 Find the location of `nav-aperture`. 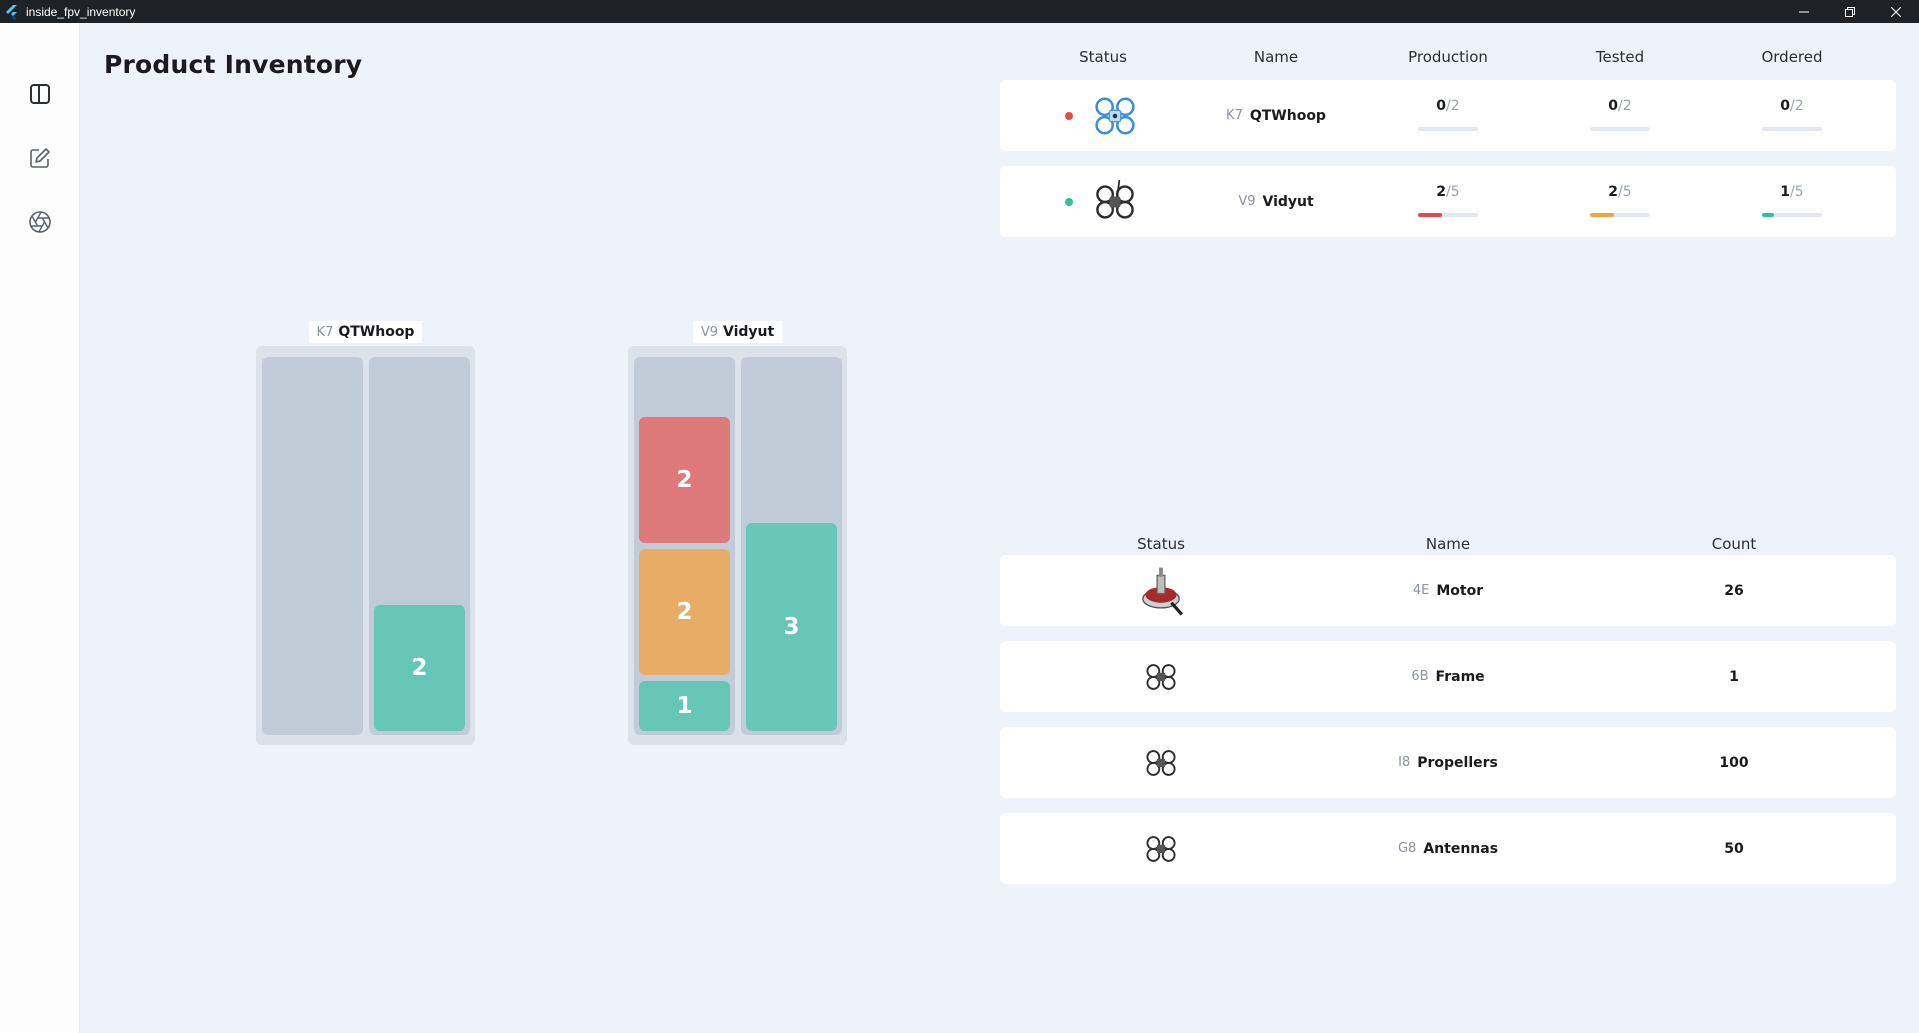

nav-aperture is located at coordinates (40, 222).